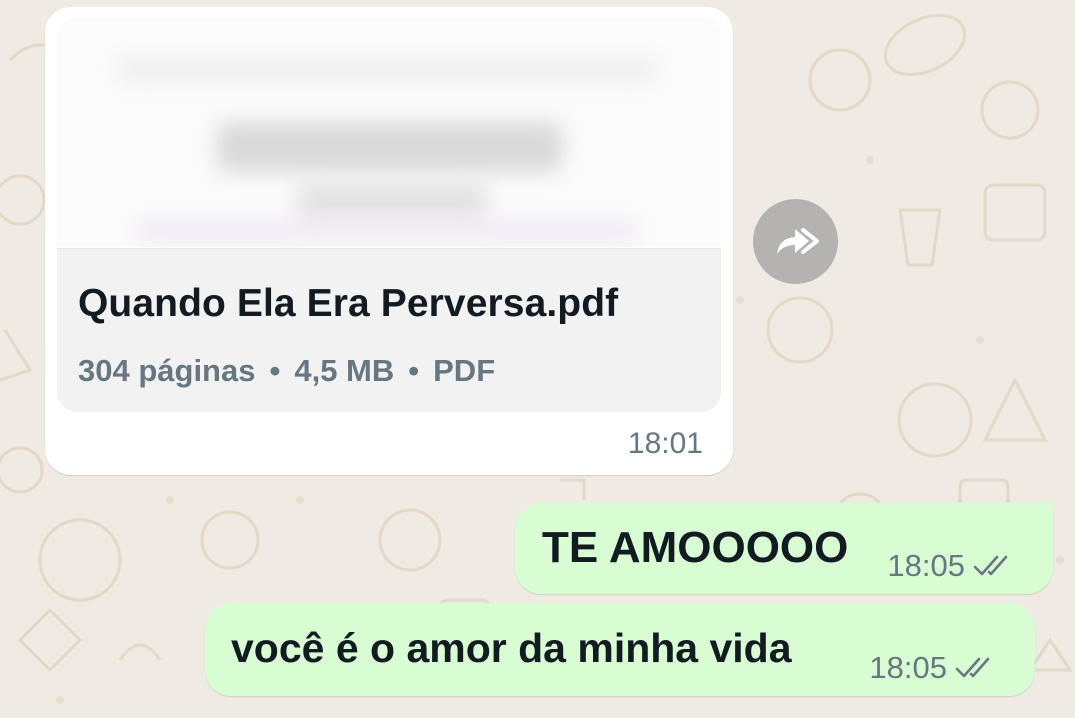 This screenshot has width=1075, height=718. Describe the element at coordinates (511, 648) in the screenshot. I see `message-text: você é o amor da minha vida` at that location.